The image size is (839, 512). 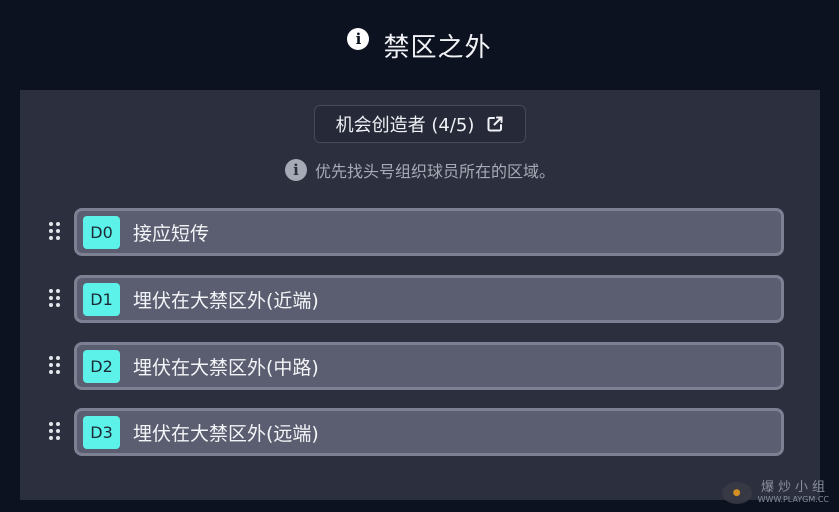 I want to click on option-label: 埋伏在大禁区外(近端), so click(x=226, y=300).